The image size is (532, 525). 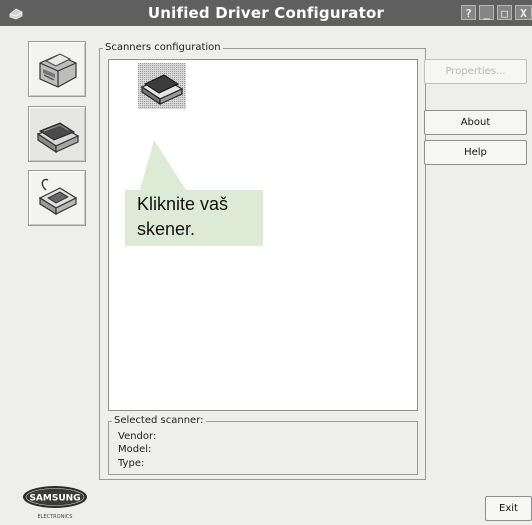 What do you see at coordinates (131, 463) in the screenshot?
I see `type-label: Type:` at bounding box center [131, 463].